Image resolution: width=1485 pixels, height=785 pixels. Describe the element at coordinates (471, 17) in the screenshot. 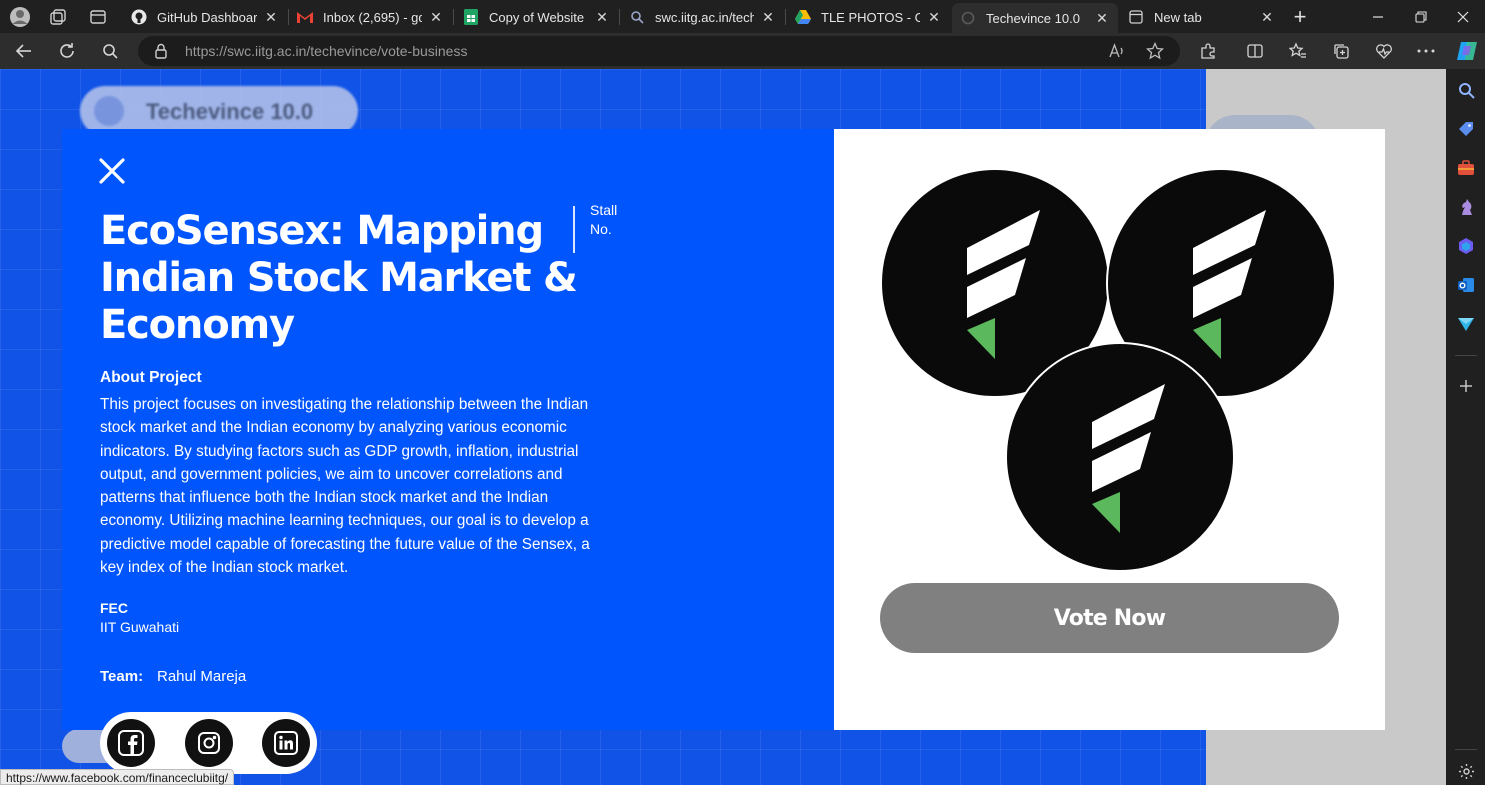

I see `sheets-icon` at that location.